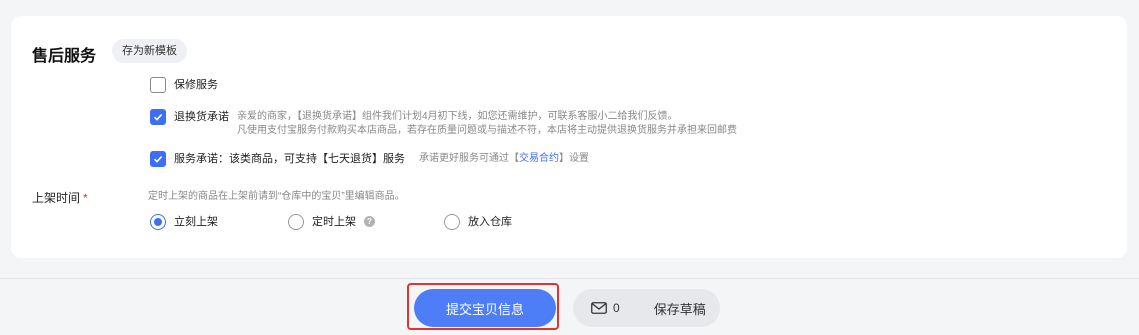  Describe the element at coordinates (616, 308) in the screenshot. I see `draft-count: 0` at that location.